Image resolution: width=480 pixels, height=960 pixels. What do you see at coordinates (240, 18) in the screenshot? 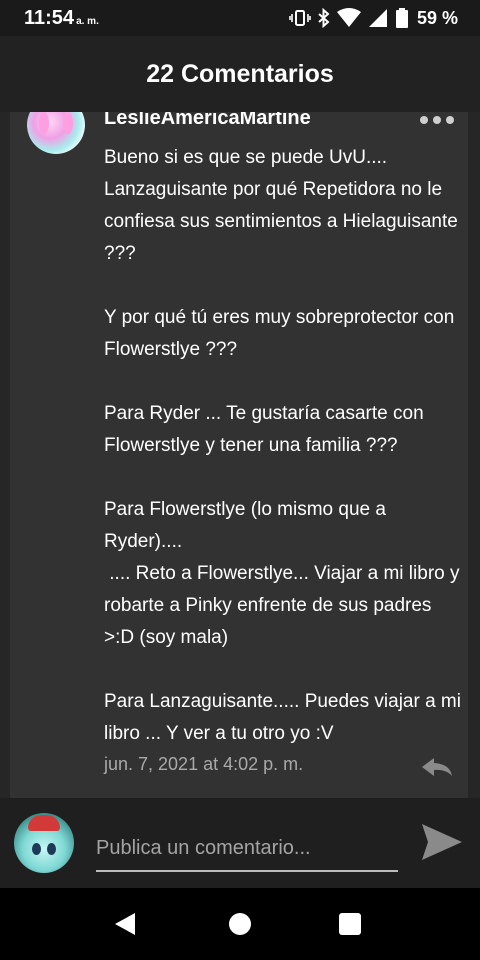
I see `status-bar: 11:54 a. m. 59 %` at bounding box center [240, 18].